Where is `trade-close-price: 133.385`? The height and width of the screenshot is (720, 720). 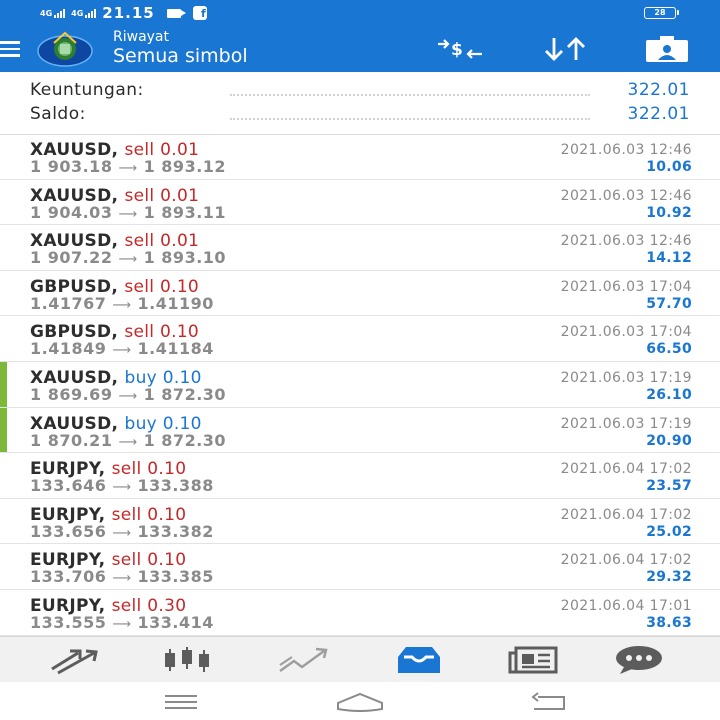 trade-close-price: 133.385 is located at coordinates (175, 577).